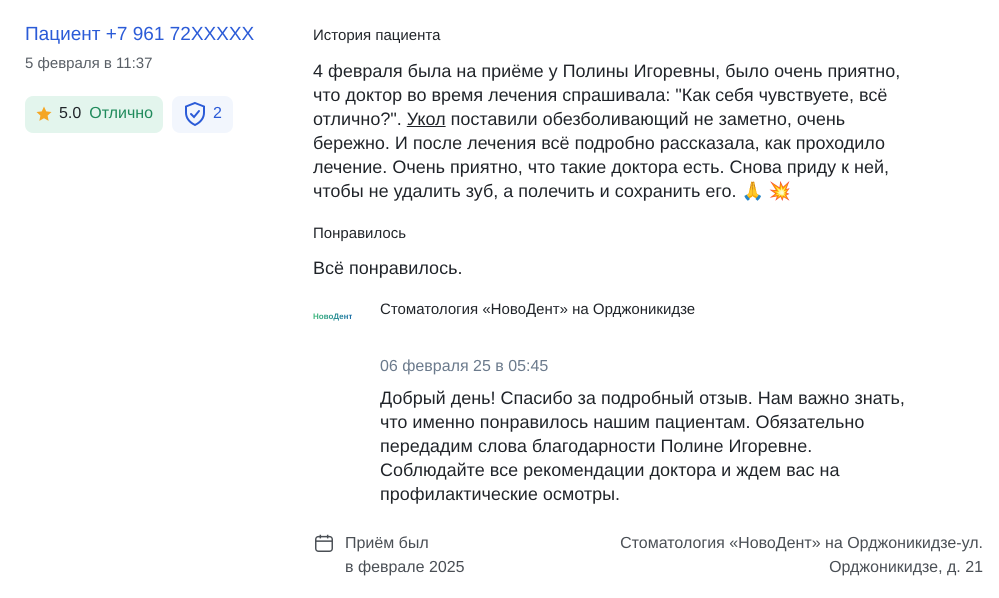 This screenshot has width=999, height=598. I want to click on shield-check-icon, so click(195, 114).